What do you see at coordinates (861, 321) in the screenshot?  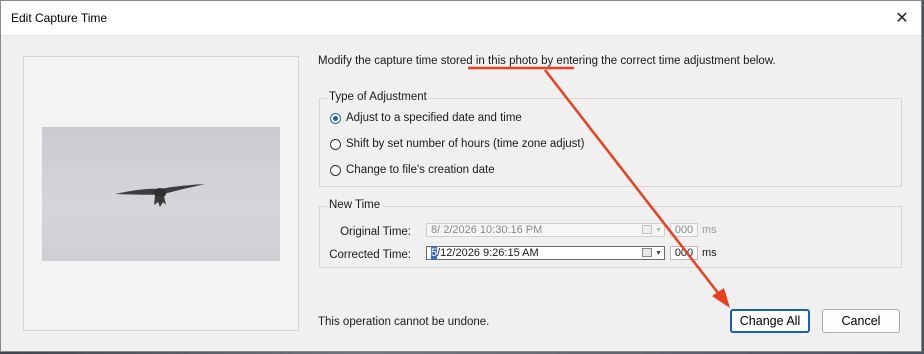 I see `cancel-button: Cancel` at bounding box center [861, 321].